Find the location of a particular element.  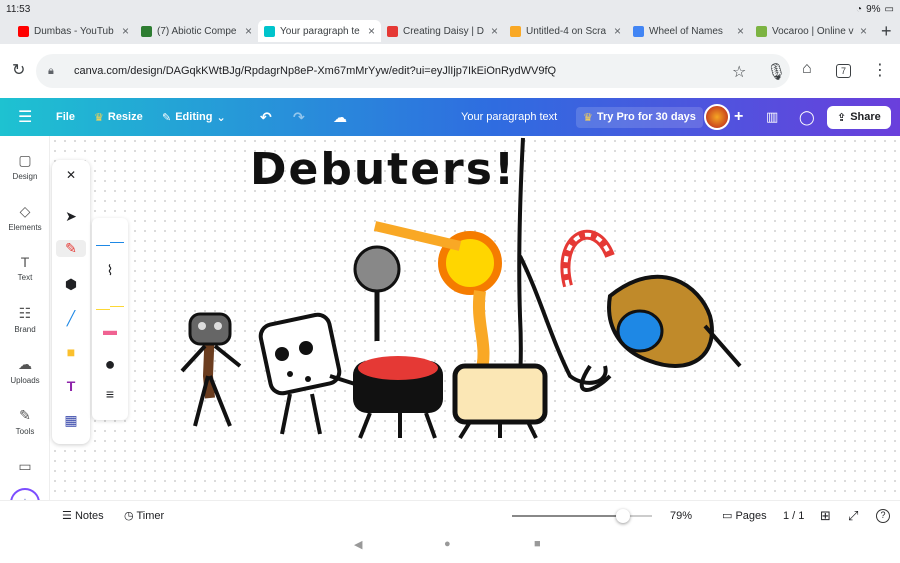

recents-icon: ■ is located at coordinates (537, 544).